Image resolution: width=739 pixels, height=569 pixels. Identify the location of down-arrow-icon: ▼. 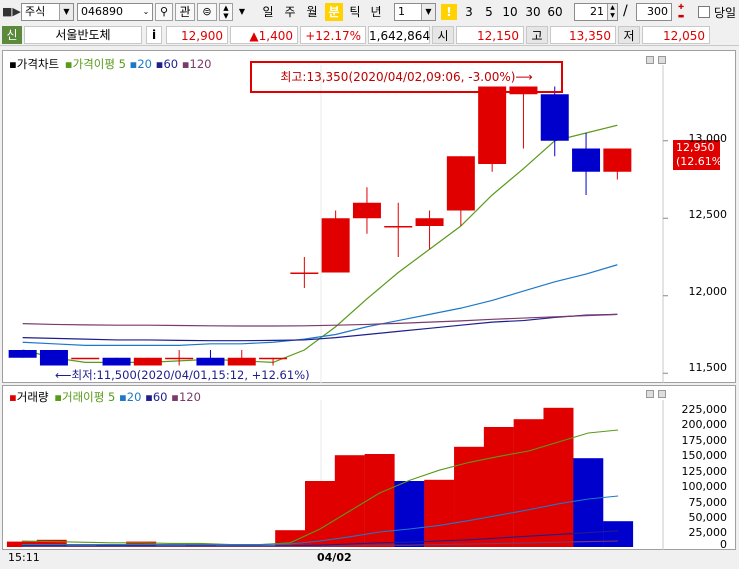
(226, 16).